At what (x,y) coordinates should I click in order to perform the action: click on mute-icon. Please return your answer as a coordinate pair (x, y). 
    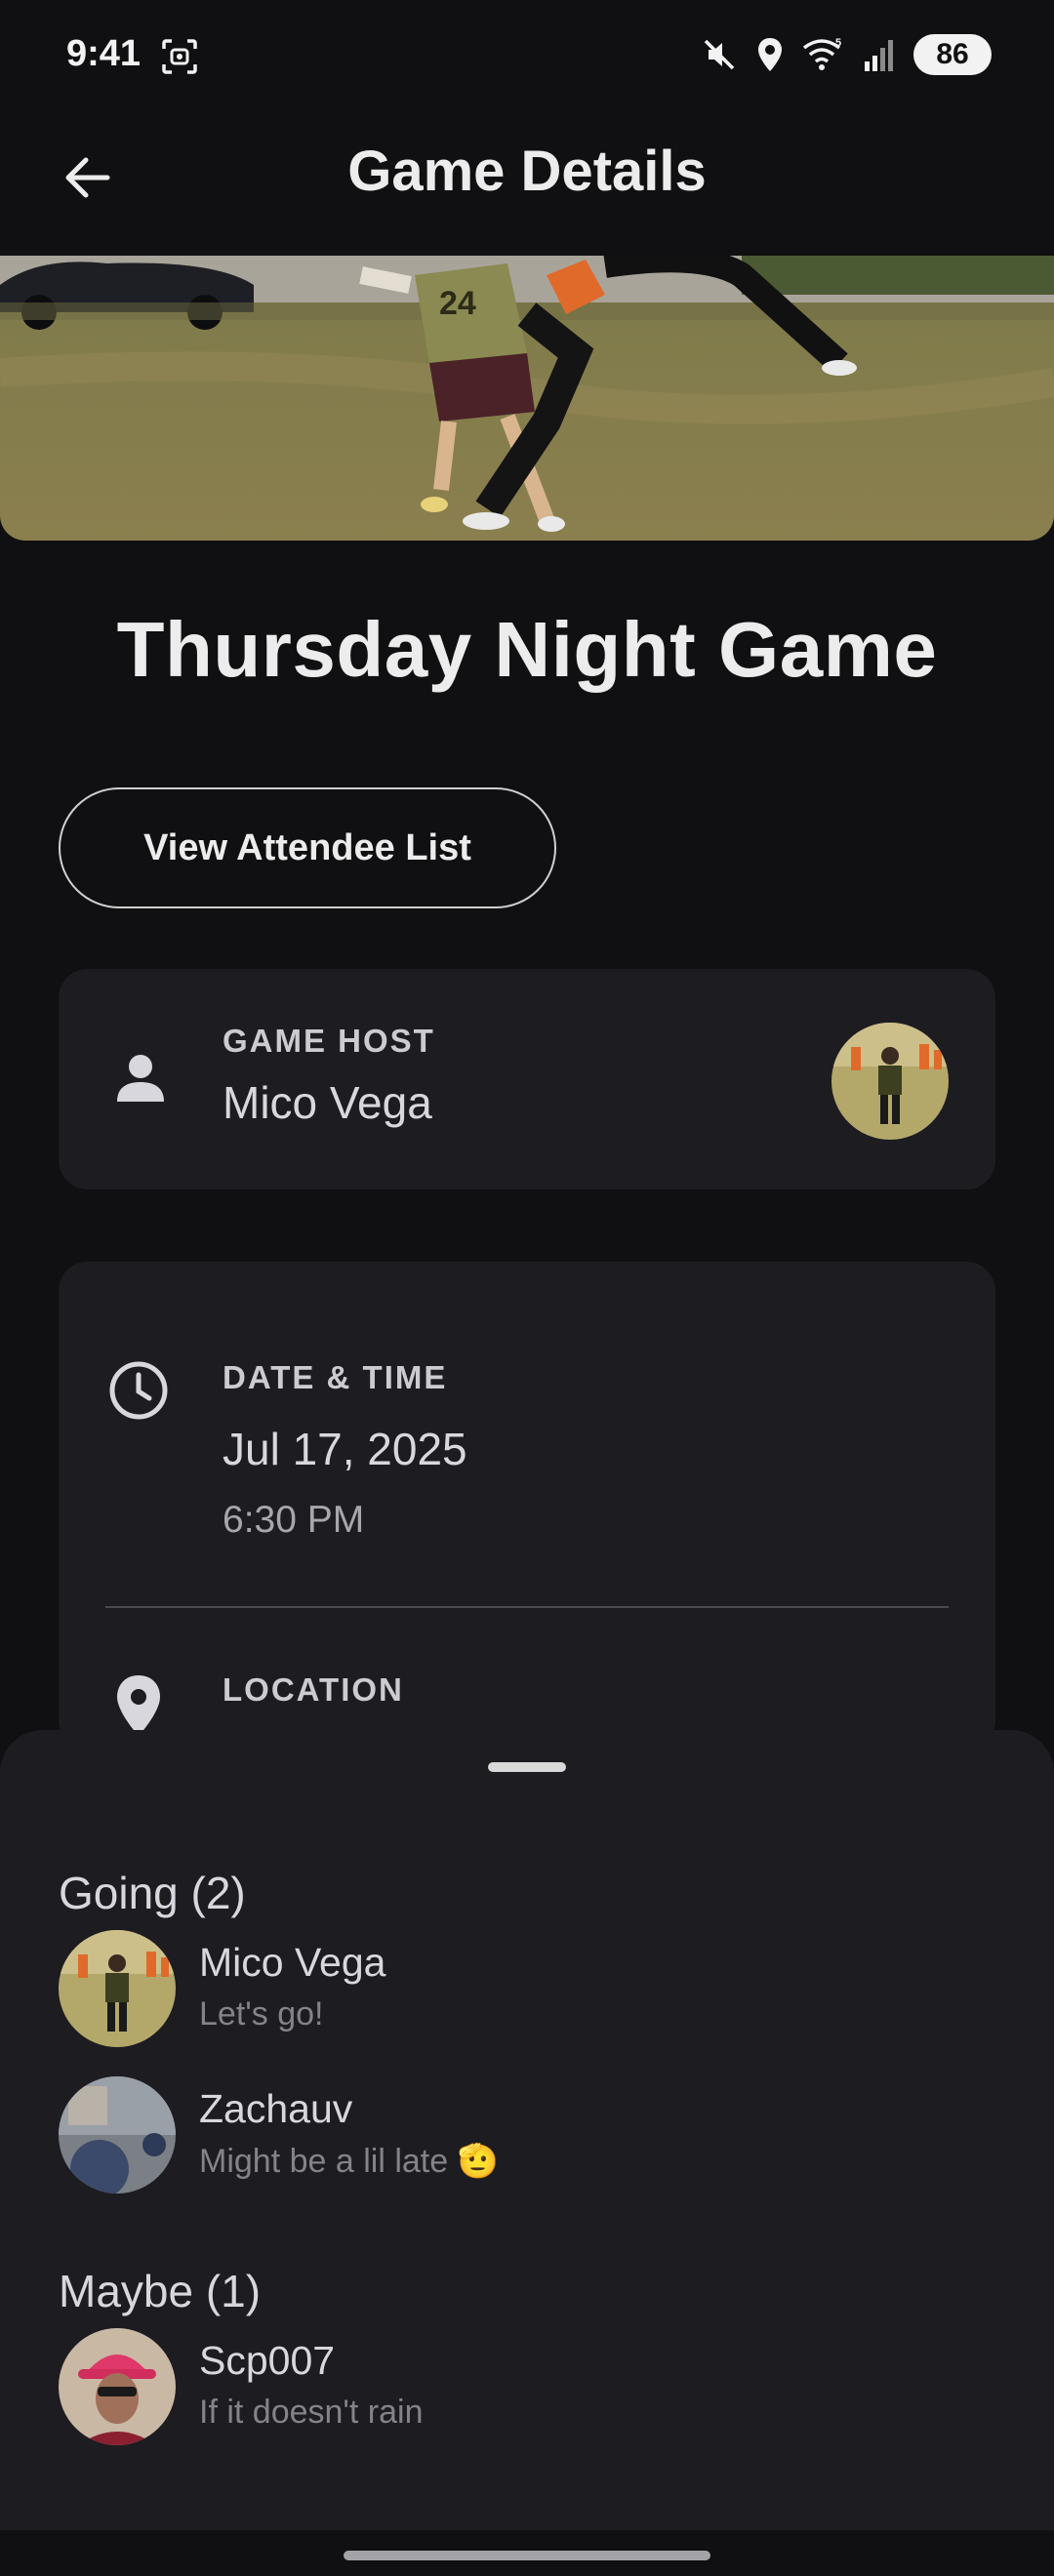
    Looking at the image, I should click on (719, 54).